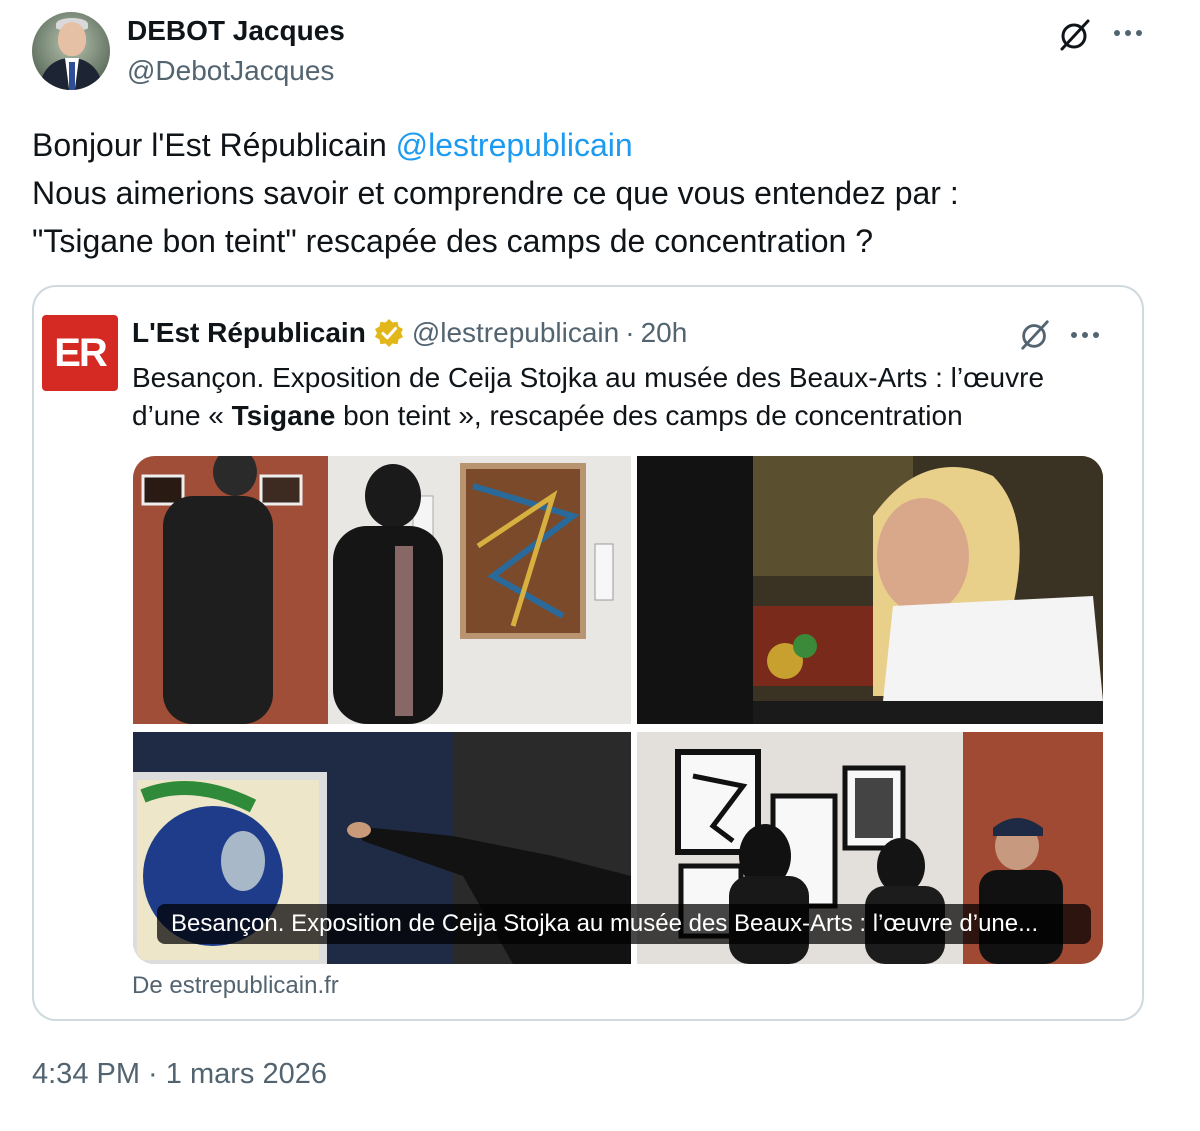  What do you see at coordinates (870, 590) in the screenshot?
I see `photo-video-still` at bounding box center [870, 590].